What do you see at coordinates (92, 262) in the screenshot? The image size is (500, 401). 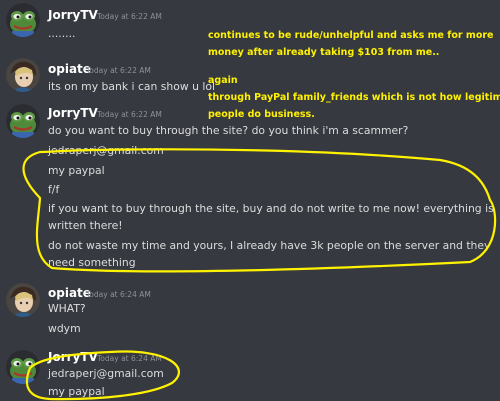 I see `message-text: need something` at bounding box center [92, 262].